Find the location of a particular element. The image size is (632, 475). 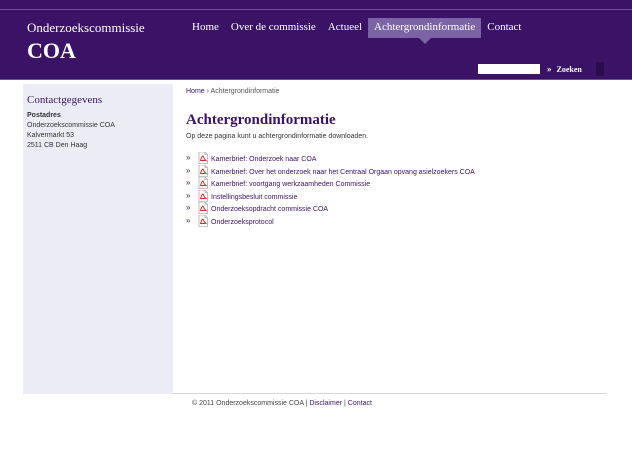

document-link: Kamerbrief: Onderzoek naar COA is located at coordinates (263, 160).